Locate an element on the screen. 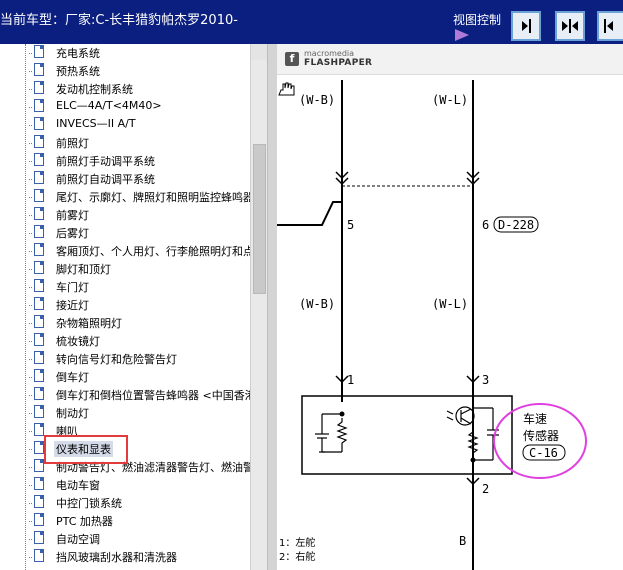 This screenshot has height=570, width=623. tree-item-label: 后雾灯 is located at coordinates (72, 233).